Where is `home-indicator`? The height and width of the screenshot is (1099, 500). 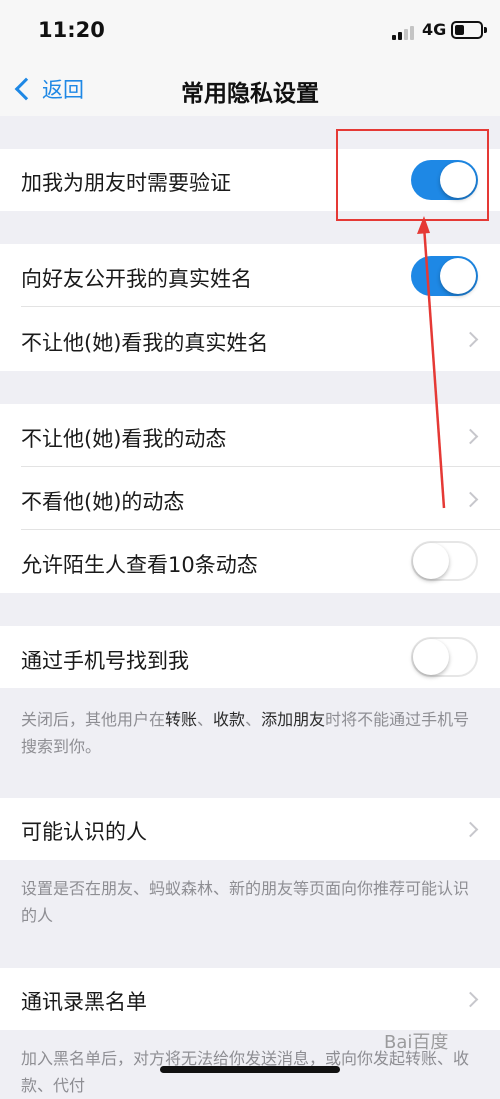 home-indicator is located at coordinates (250, 1069).